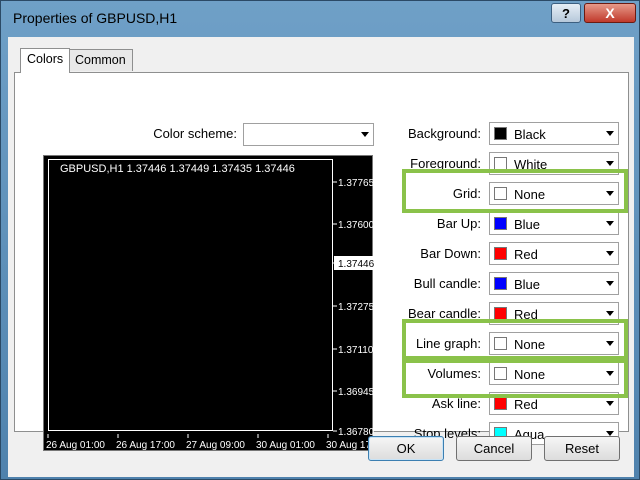 The width and height of the screenshot is (640, 480). Describe the element at coordinates (356, 264) in the screenshot. I see `price-axis-label: 1.37446` at that location.